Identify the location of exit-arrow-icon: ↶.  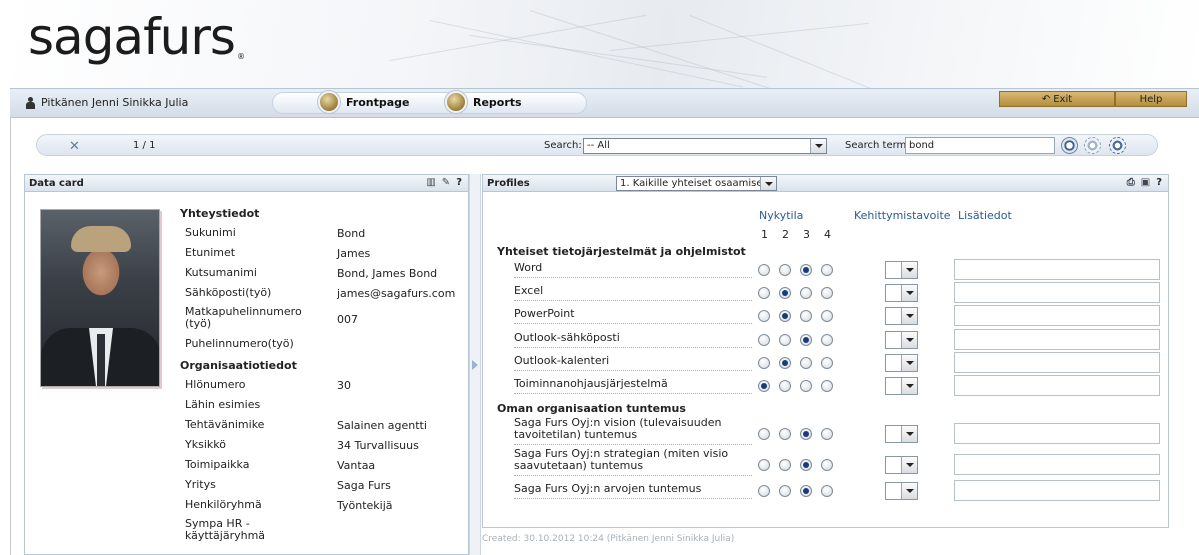
(1046, 99).